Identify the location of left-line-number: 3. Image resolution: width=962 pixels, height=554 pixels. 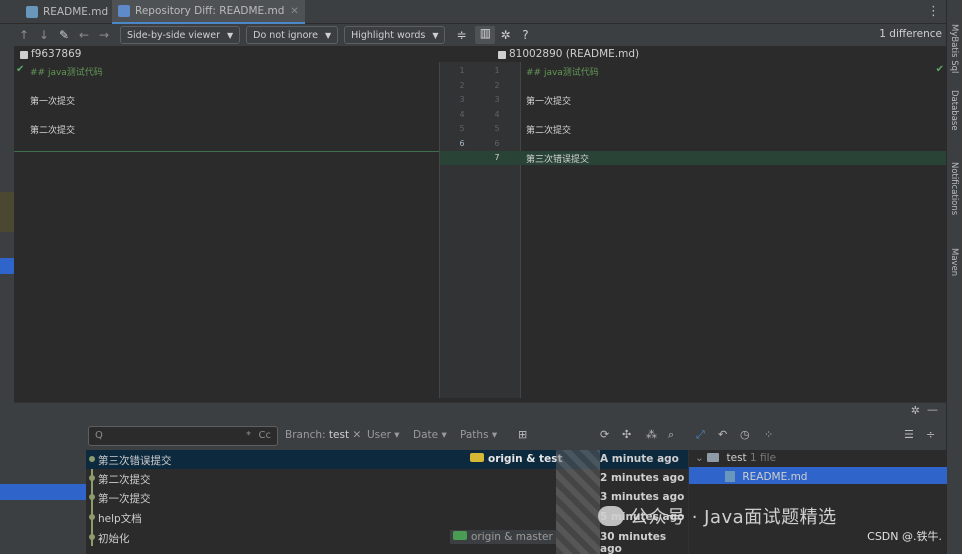
(462, 99).